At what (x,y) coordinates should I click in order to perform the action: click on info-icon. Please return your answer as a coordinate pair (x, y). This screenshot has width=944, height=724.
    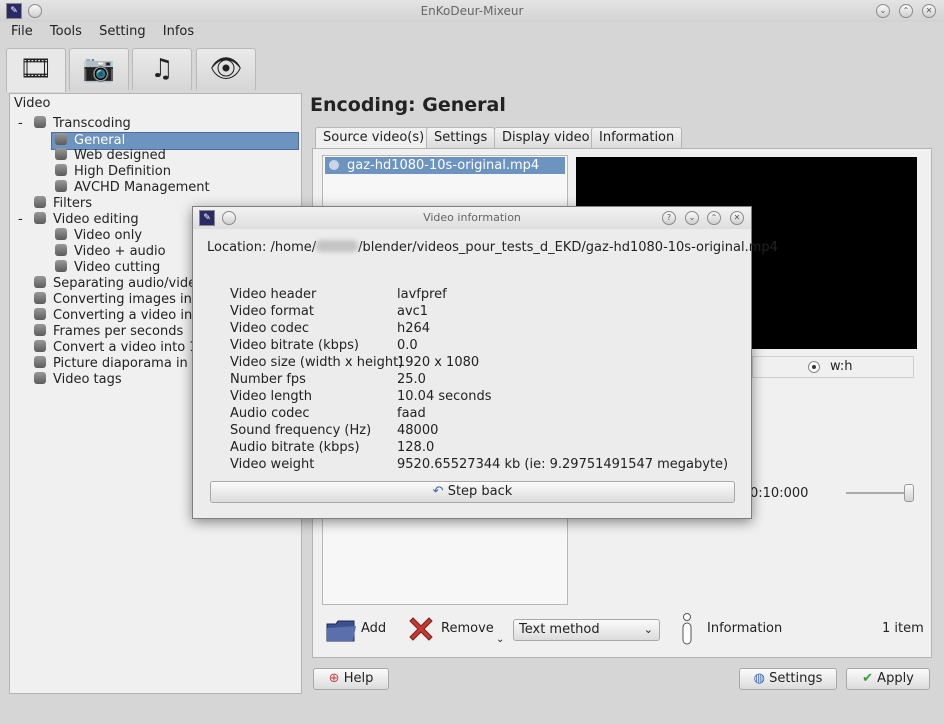
    Looking at the image, I should click on (687, 629).